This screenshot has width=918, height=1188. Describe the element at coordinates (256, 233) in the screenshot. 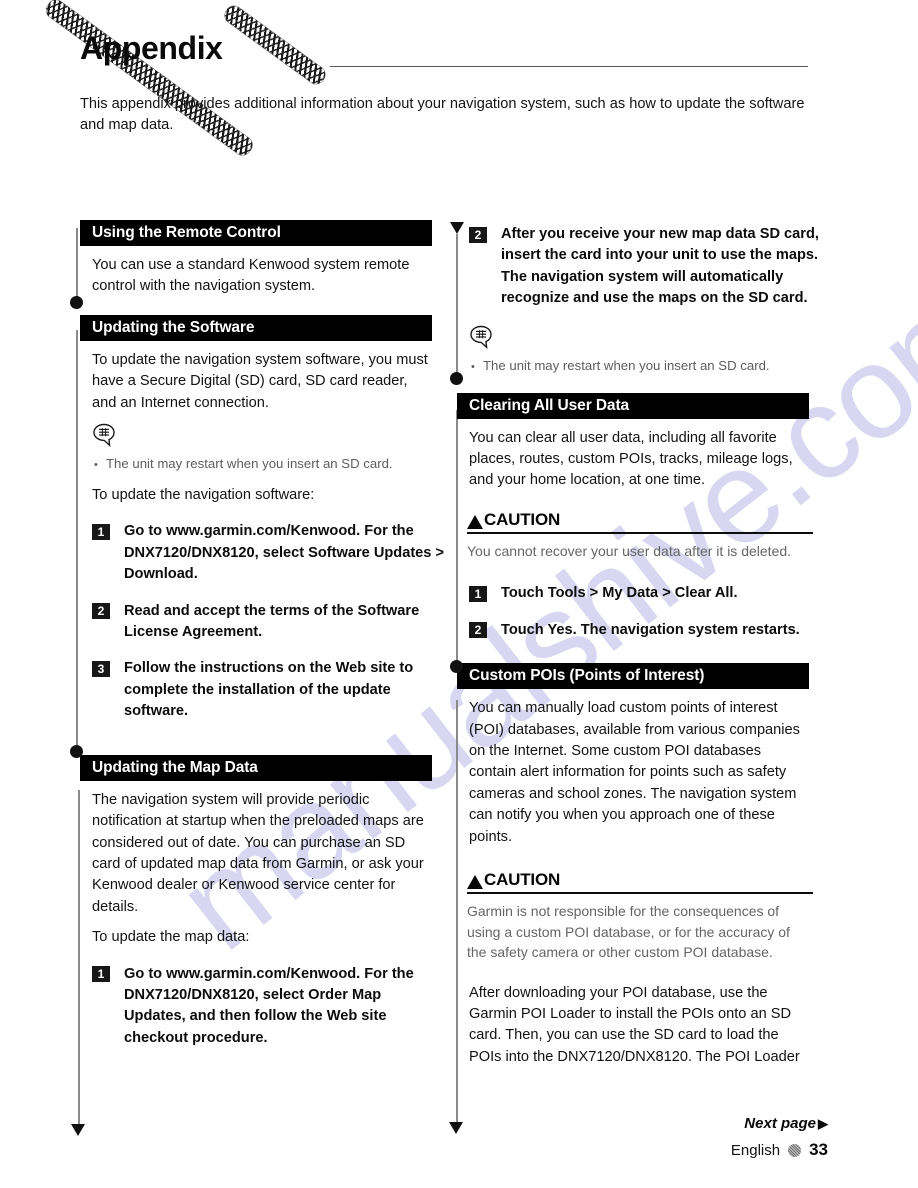

I see `section-heading: Using the Remote Control` at that location.